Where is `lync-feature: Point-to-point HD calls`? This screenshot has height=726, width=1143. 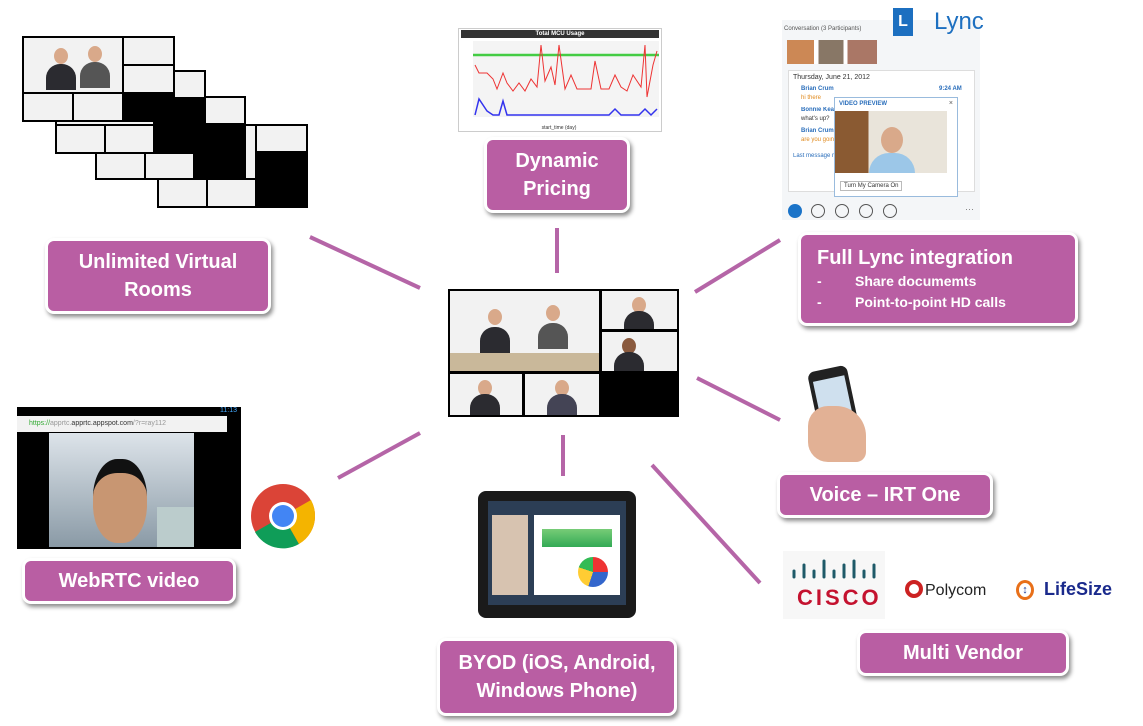 lync-feature: Point-to-point HD calls is located at coordinates (930, 302).